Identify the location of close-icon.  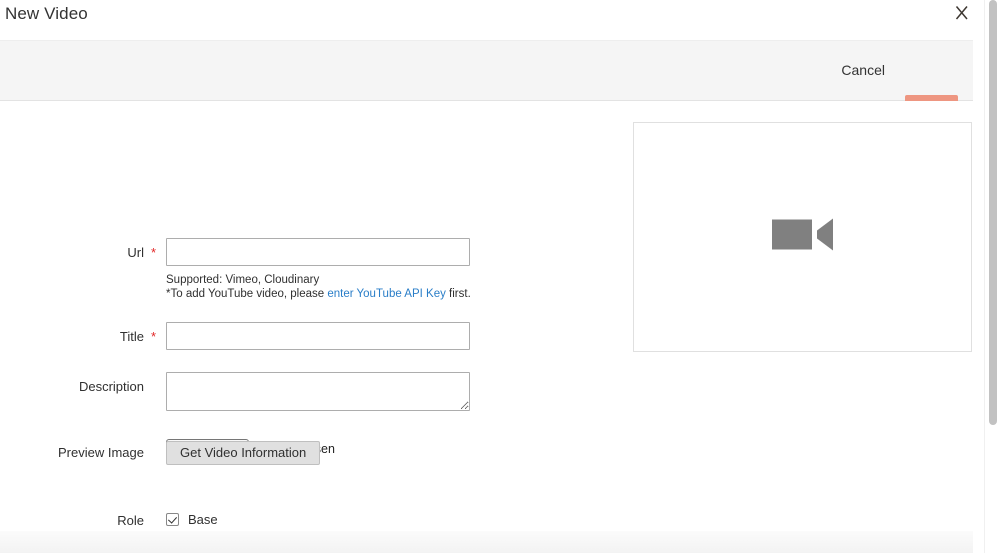
(962, 13).